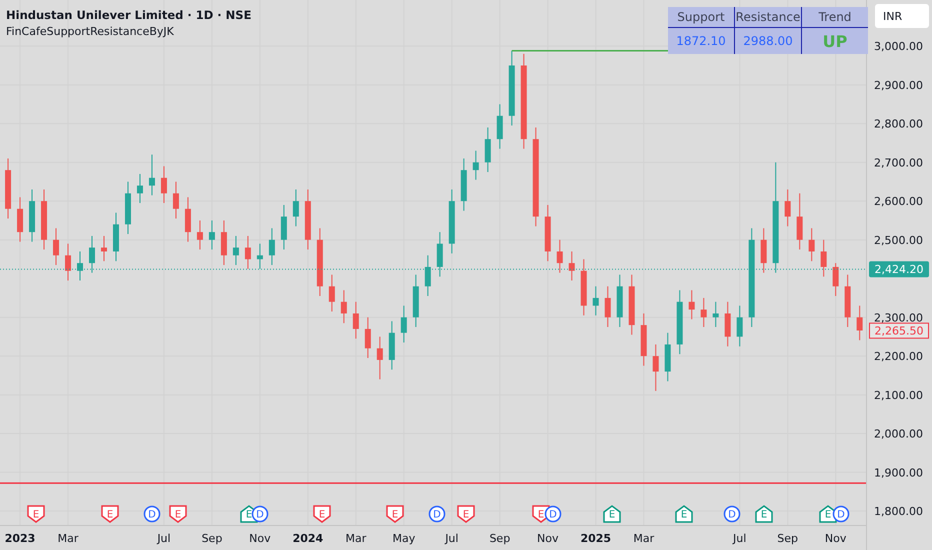 Image resolution: width=932 pixels, height=550 pixels. What do you see at coordinates (898, 240) in the screenshot?
I see `price-axis-label: 2,500.00` at bounding box center [898, 240].